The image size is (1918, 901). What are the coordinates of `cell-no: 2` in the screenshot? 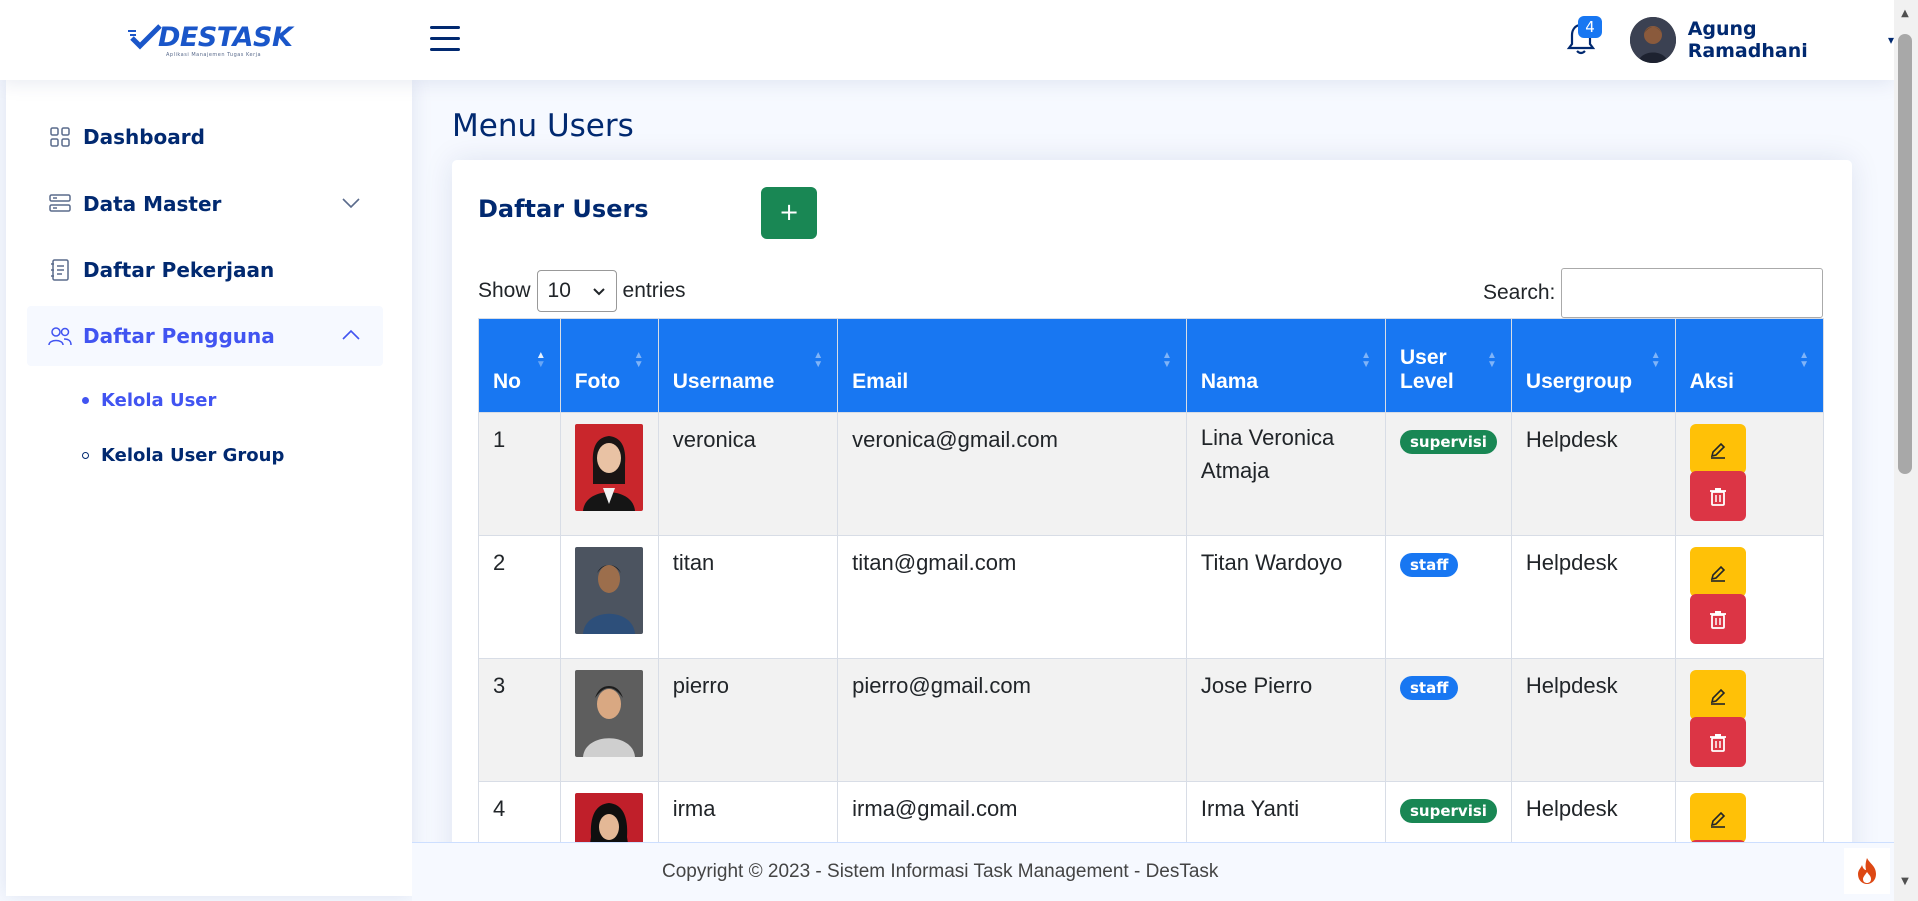 It's located at (519, 597).